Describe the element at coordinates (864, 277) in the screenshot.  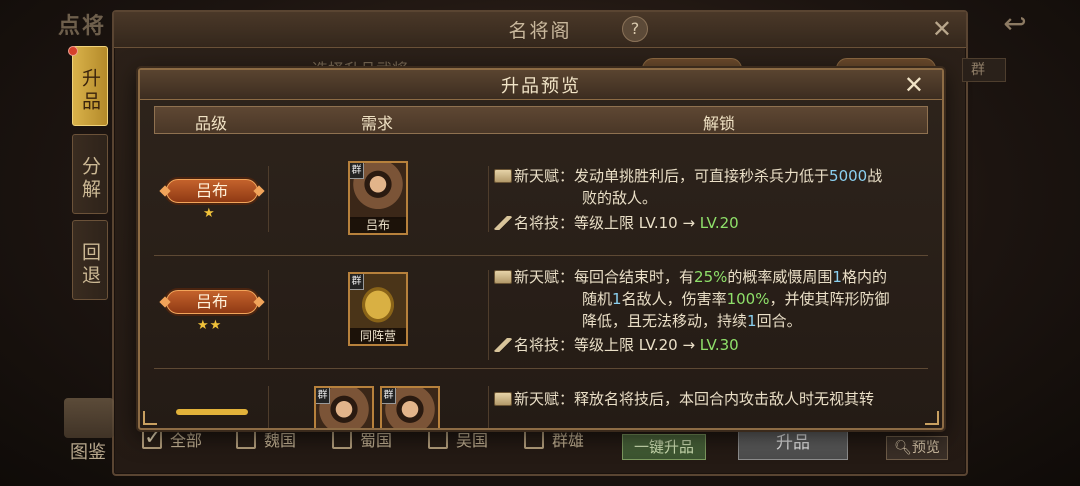
I see `talent-text: 格内的` at that location.